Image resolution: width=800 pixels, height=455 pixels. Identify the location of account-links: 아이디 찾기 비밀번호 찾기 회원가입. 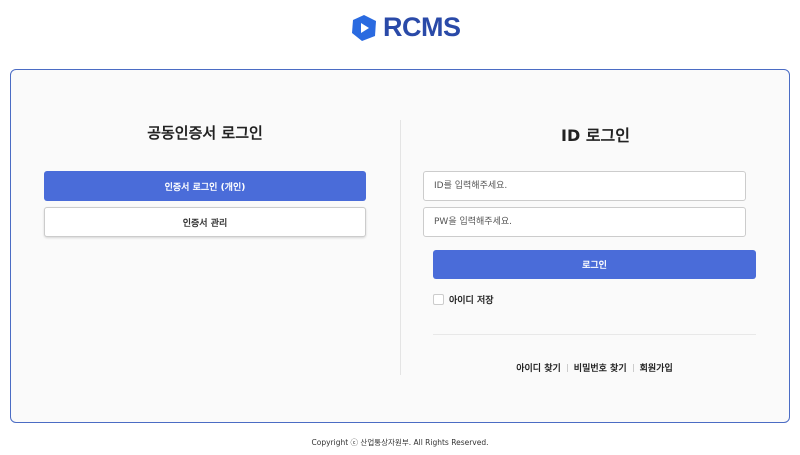
(594, 367).